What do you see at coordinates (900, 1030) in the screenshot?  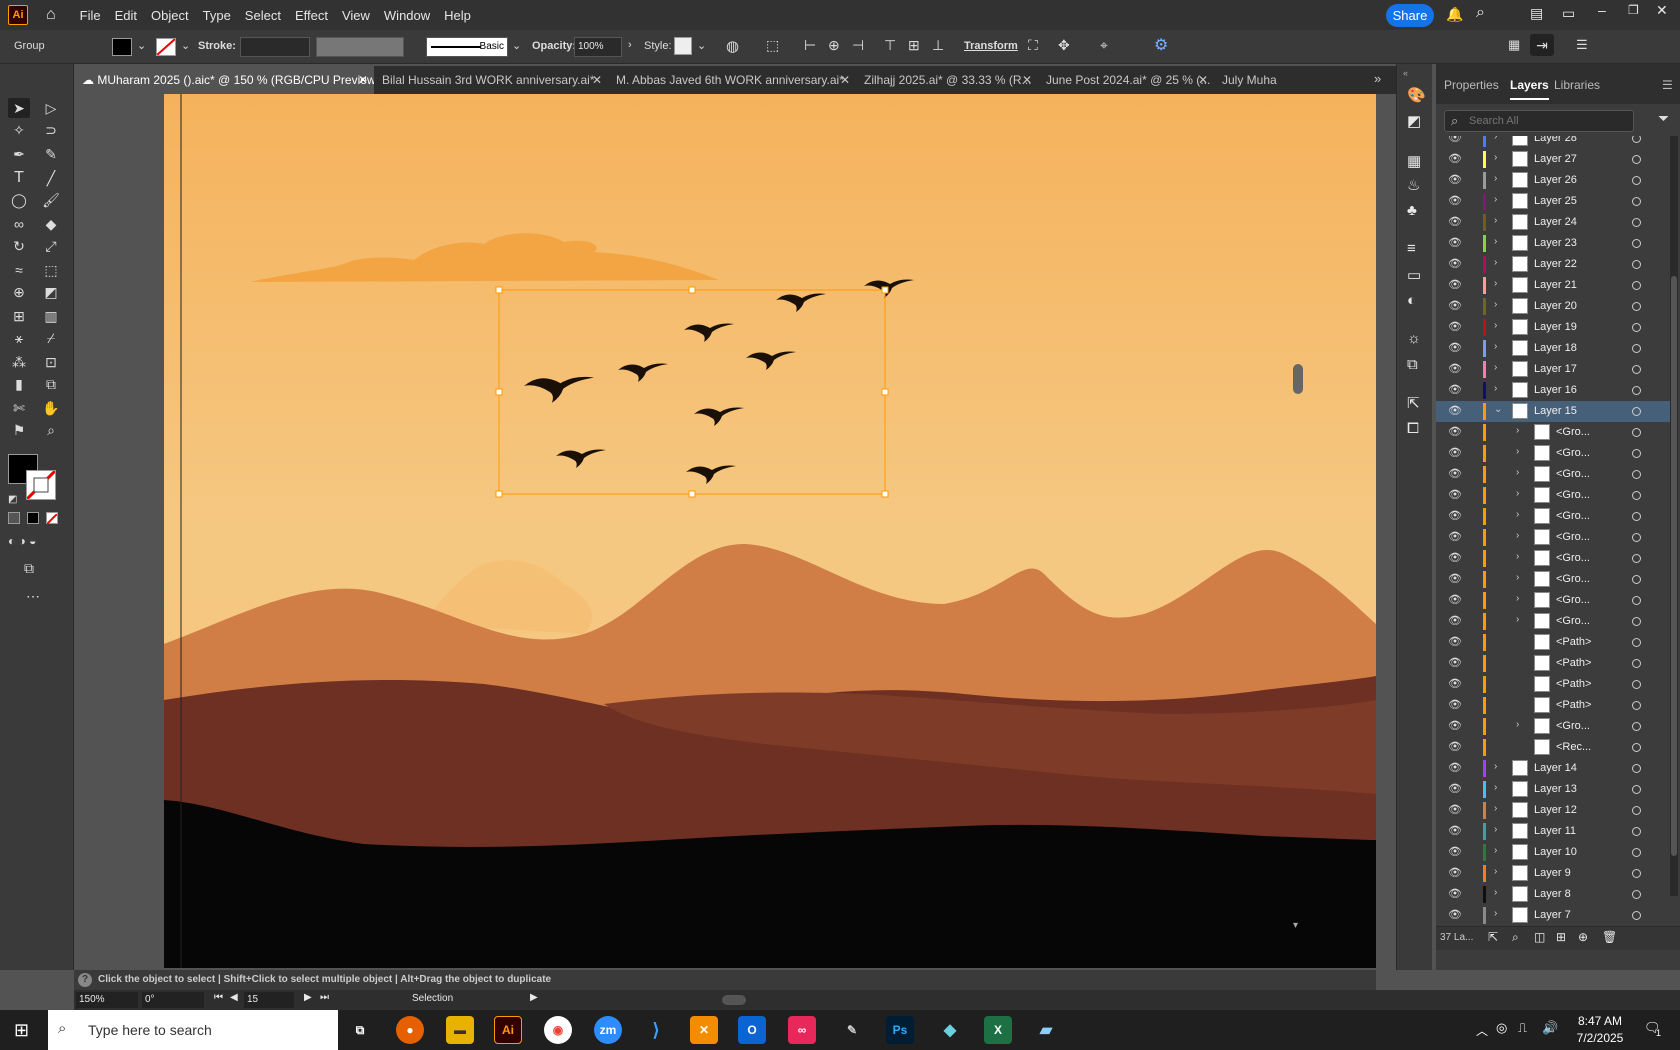 I see `photoshop-icon: Ps` at bounding box center [900, 1030].